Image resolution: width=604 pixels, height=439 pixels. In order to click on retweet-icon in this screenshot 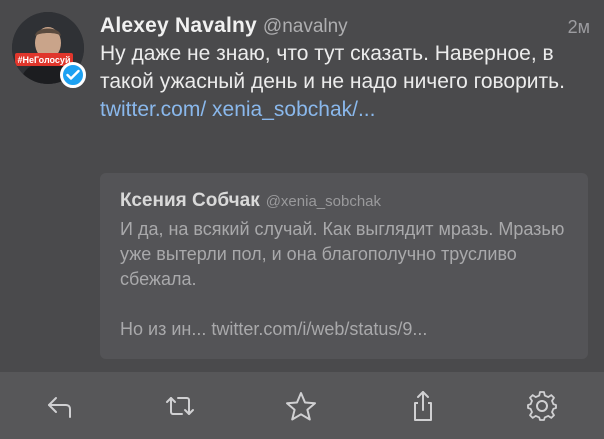, I will do `click(180, 406)`.